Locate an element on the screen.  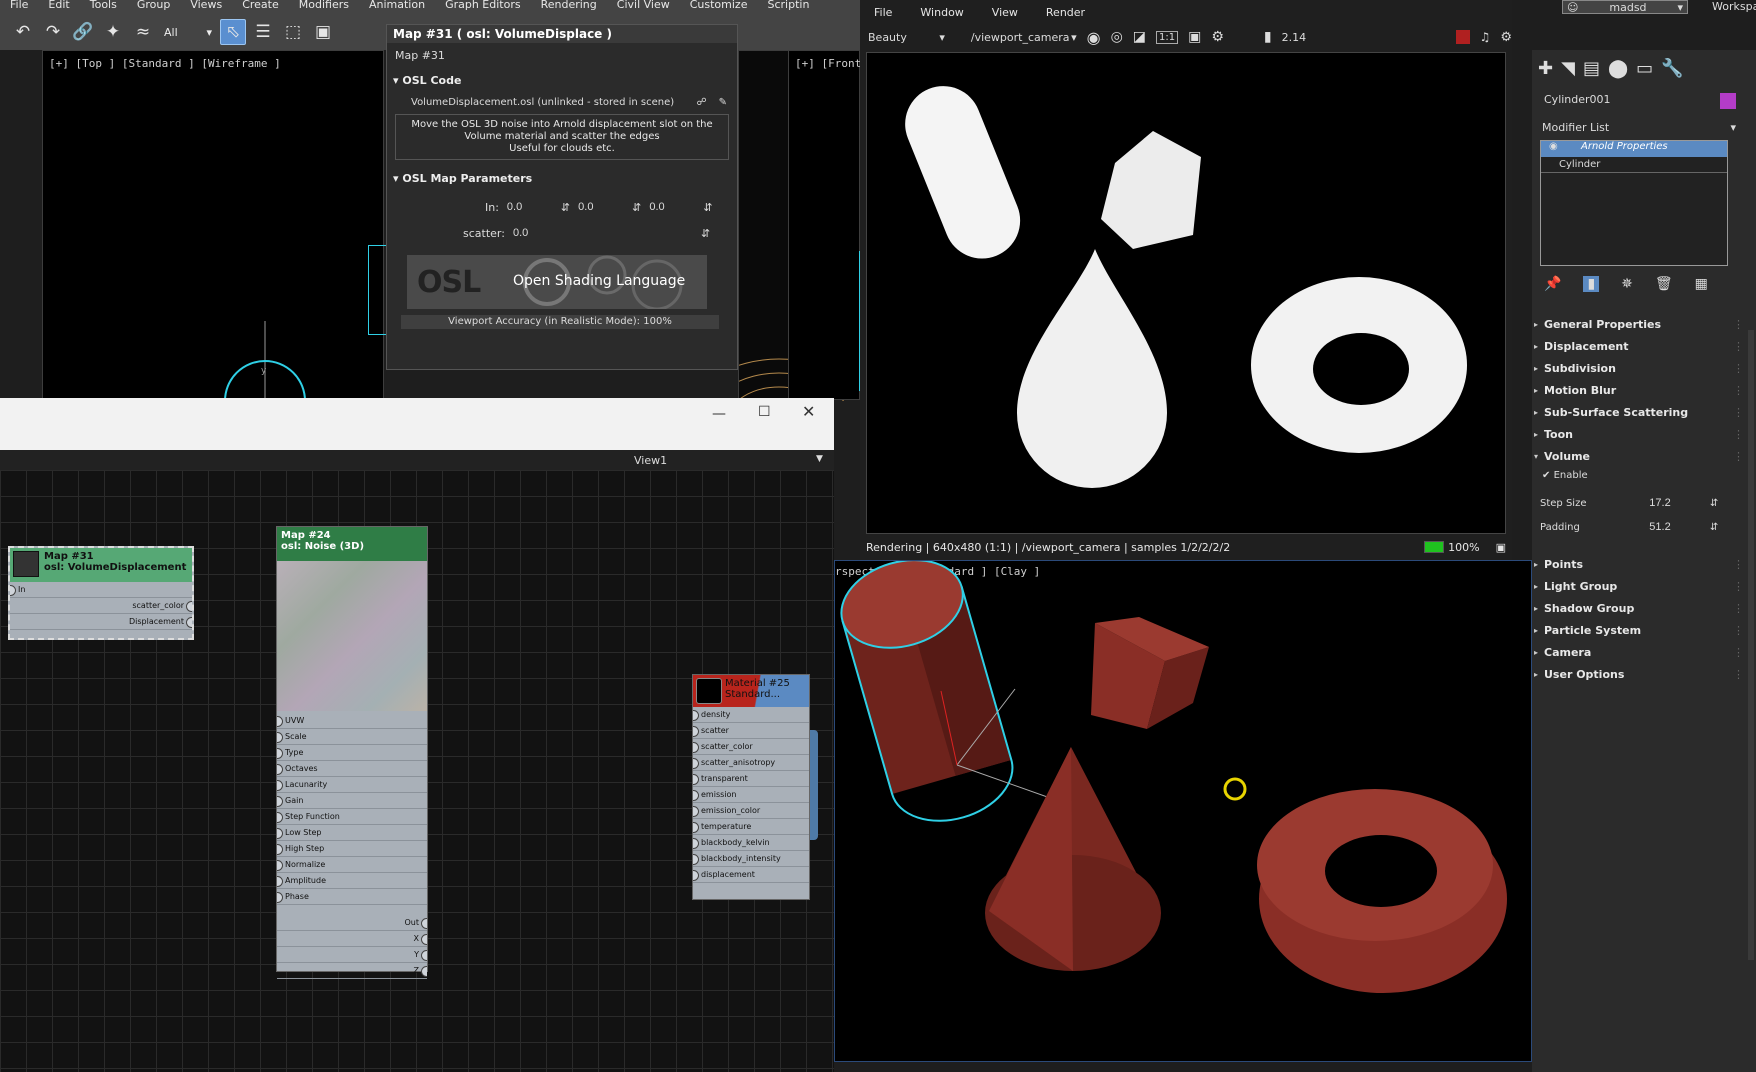
menu-rendering: Rendering is located at coordinates (569, 7).